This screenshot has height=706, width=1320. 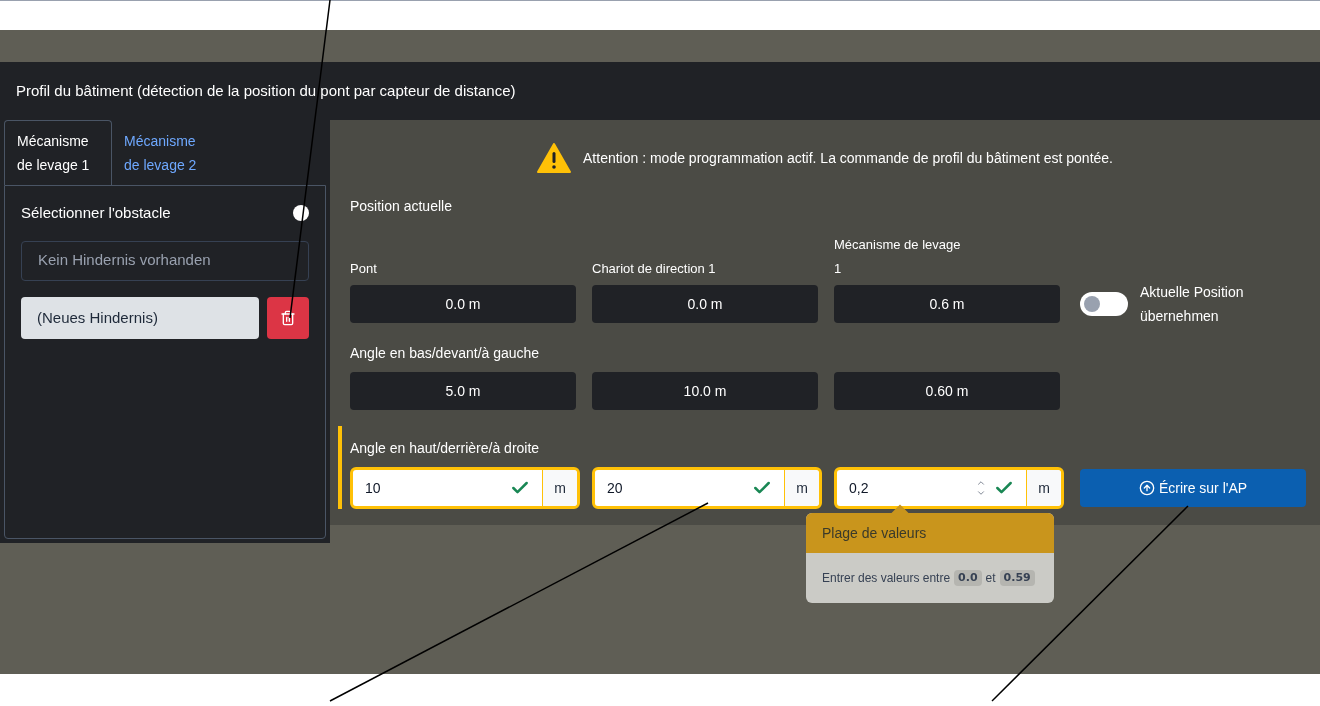 I want to click on field-label: Chariot de direction 1, so click(x=654, y=269).